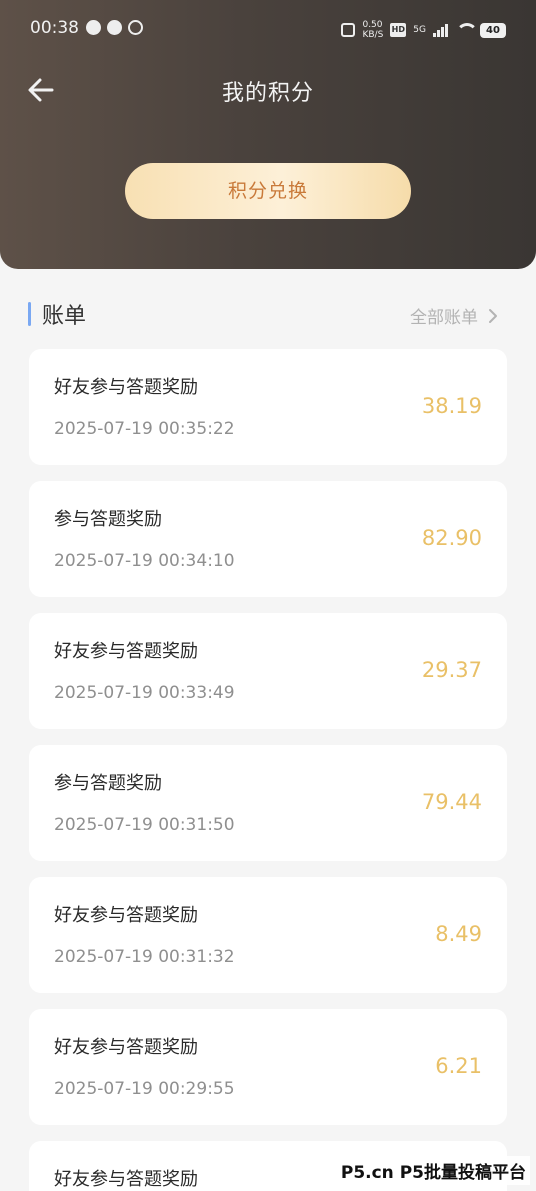  Describe the element at coordinates (268, 671) in the screenshot. I see `bill-item: 好友参与答题奖励 2025-07-19 00:33:49 29.37` at that location.